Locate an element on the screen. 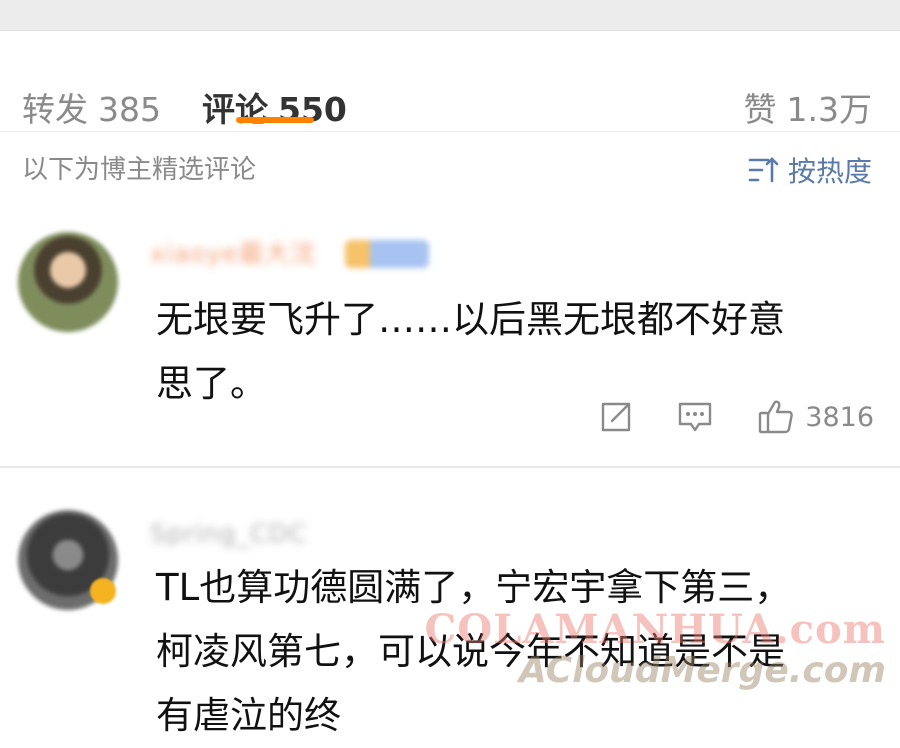  tab-reposts-count: 385 is located at coordinates (129, 109).